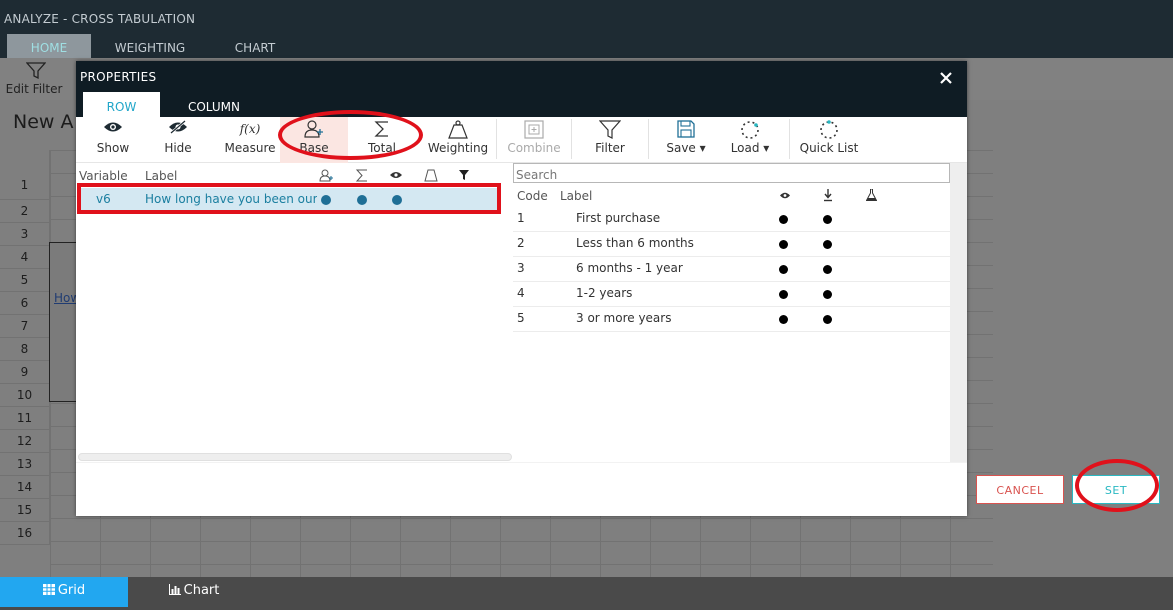 The width and height of the screenshot is (1173, 610). What do you see at coordinates (64, 322) in the screenshot?
I see `grid-variable-link: How` at bounding box center [64, 322].